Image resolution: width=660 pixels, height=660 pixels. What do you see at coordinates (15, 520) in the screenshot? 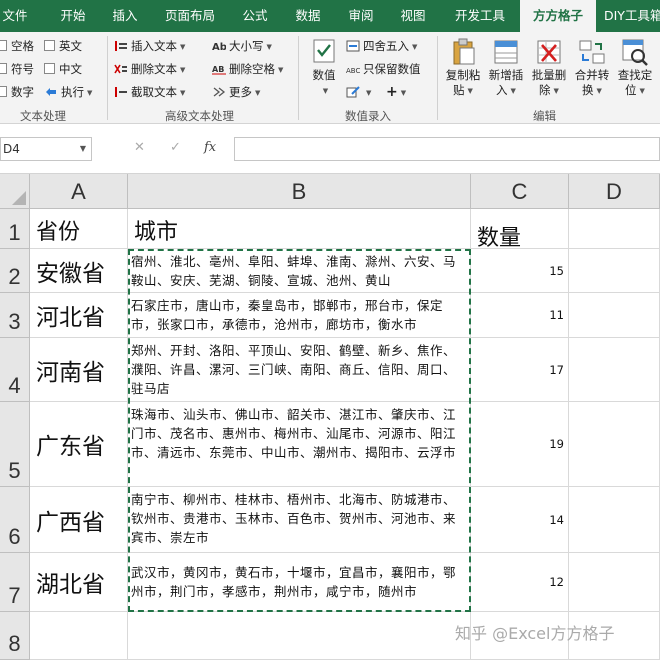
I see `row-header-6: 6` at bounding box center [15, 520].